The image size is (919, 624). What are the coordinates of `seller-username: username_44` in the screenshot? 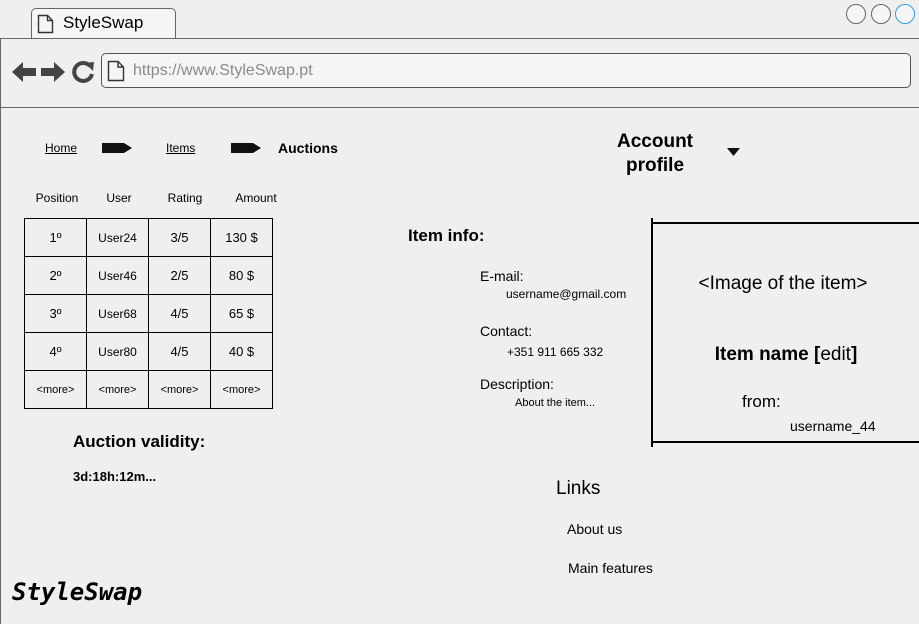 It's located at (833, 426).